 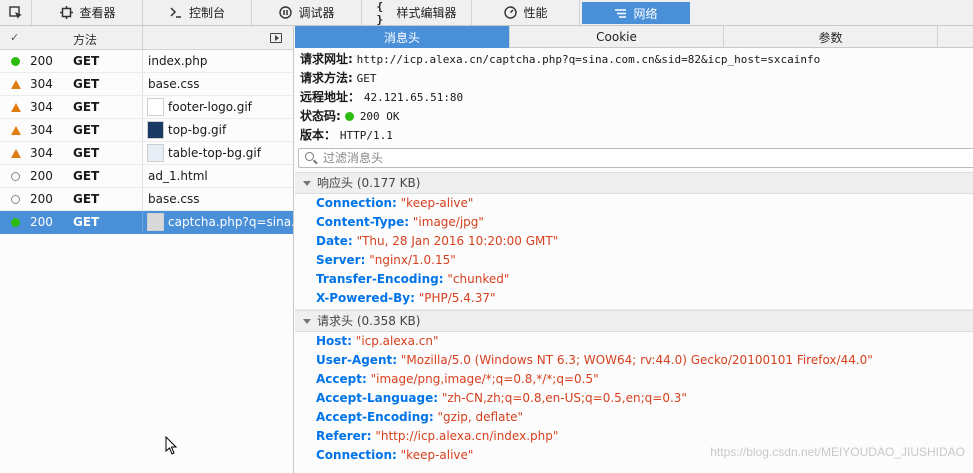 I want to click on file-name-cell: ad_1.html, so click(x=218, y=176).